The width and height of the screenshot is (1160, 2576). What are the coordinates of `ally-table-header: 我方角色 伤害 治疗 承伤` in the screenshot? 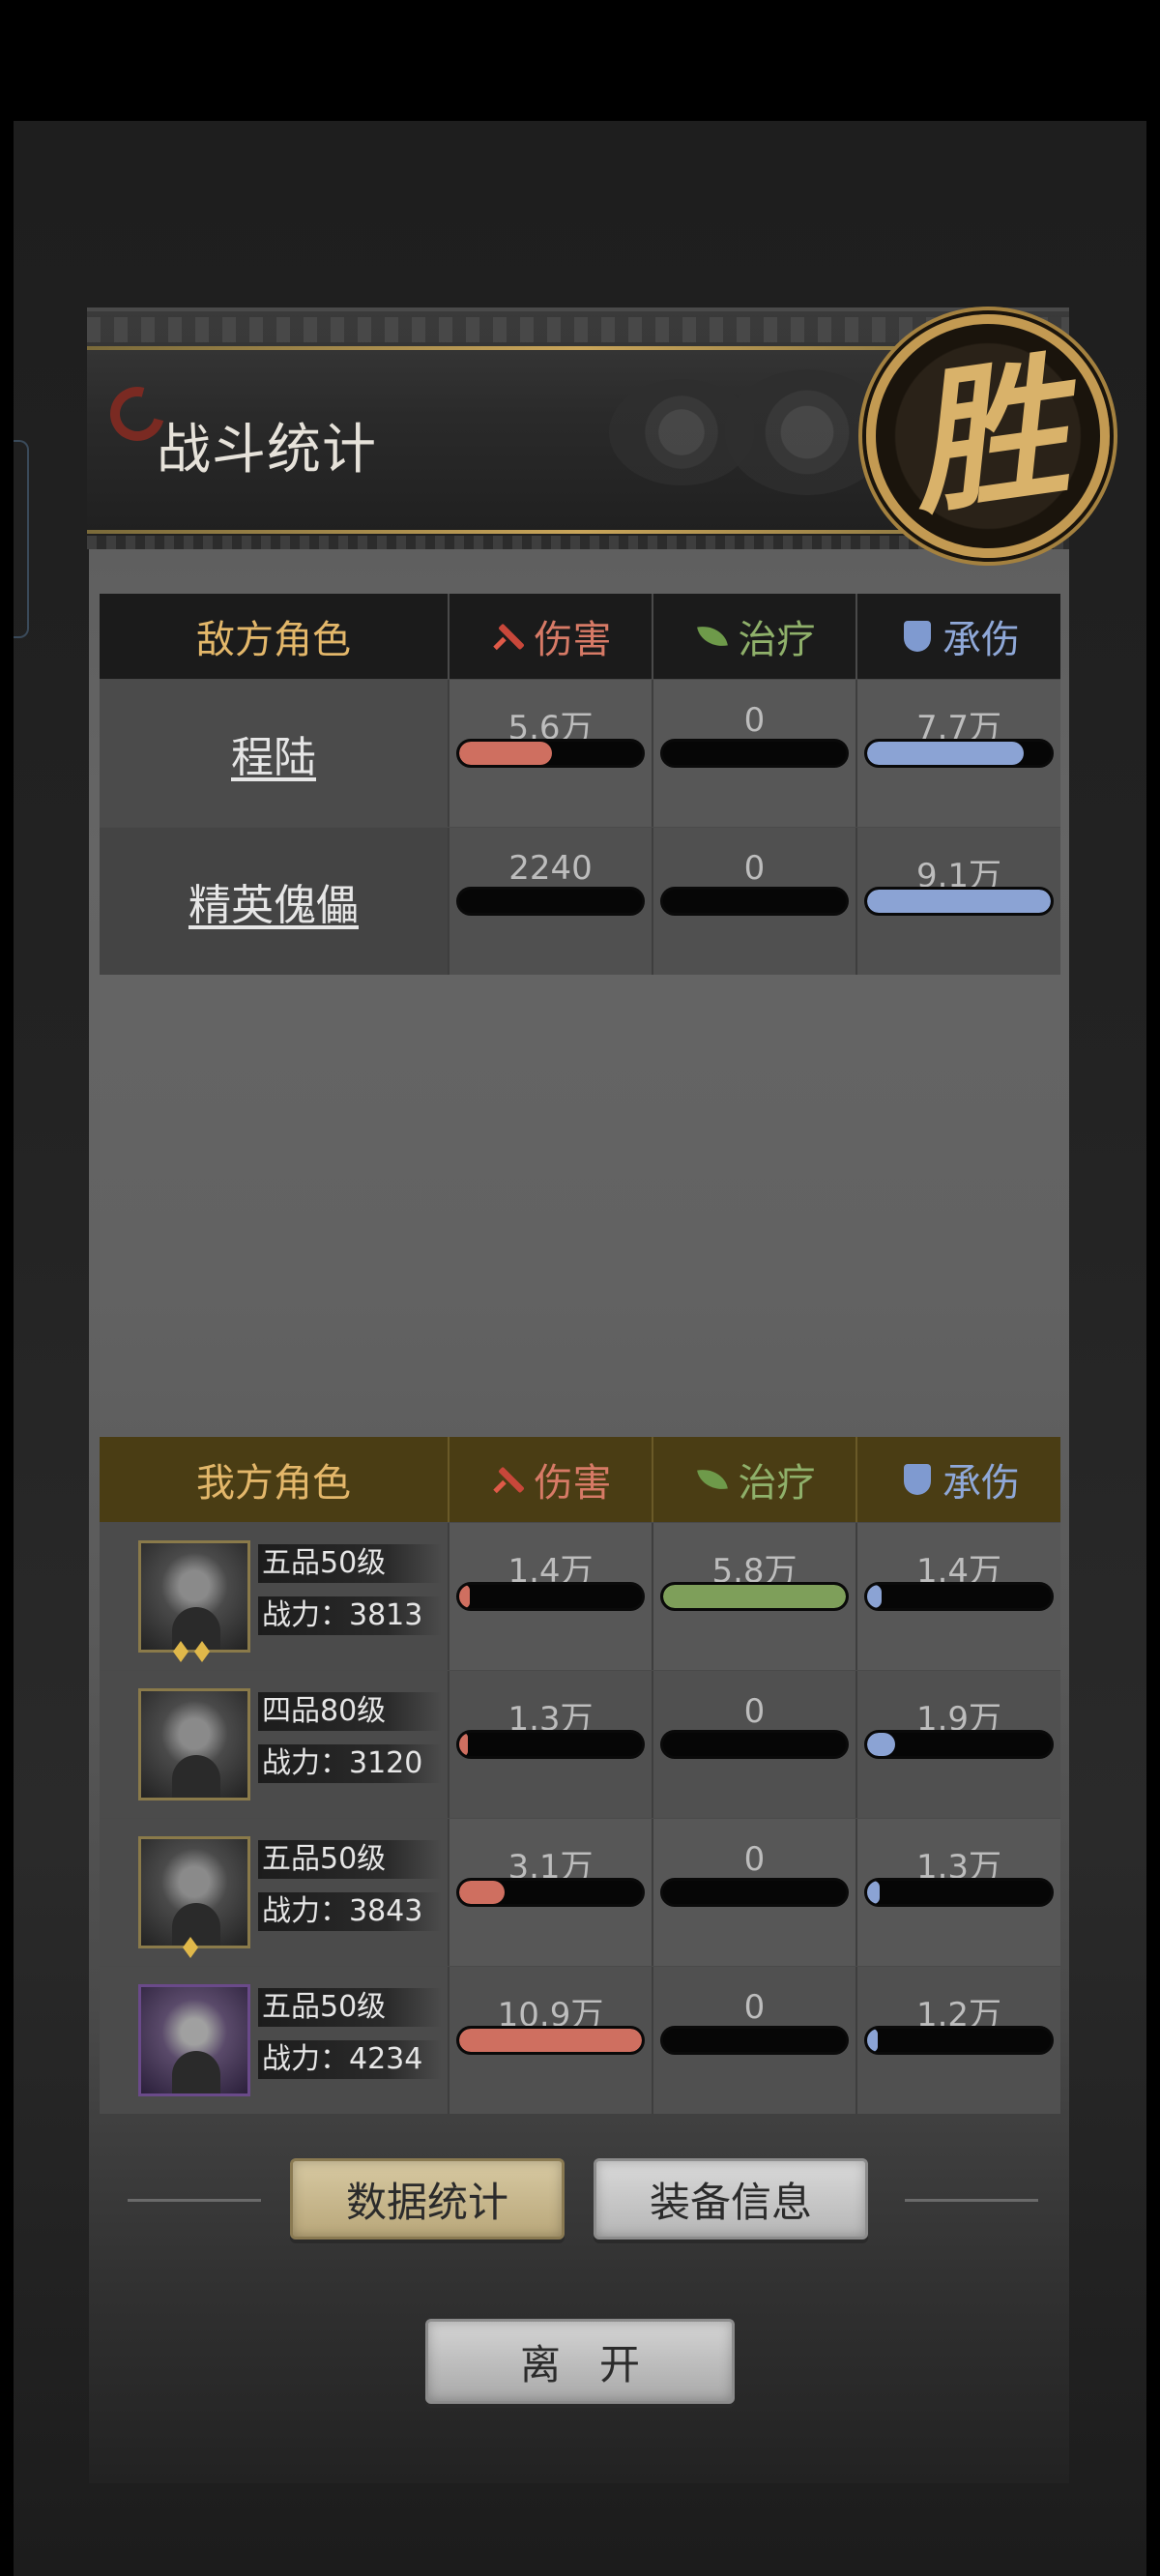 It's located at (580, 1479).